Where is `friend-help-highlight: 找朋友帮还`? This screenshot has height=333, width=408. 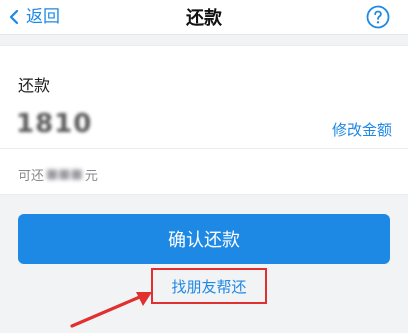 friend-help-highlight: 找朋友帮还 is located at coordinates (209, 286).